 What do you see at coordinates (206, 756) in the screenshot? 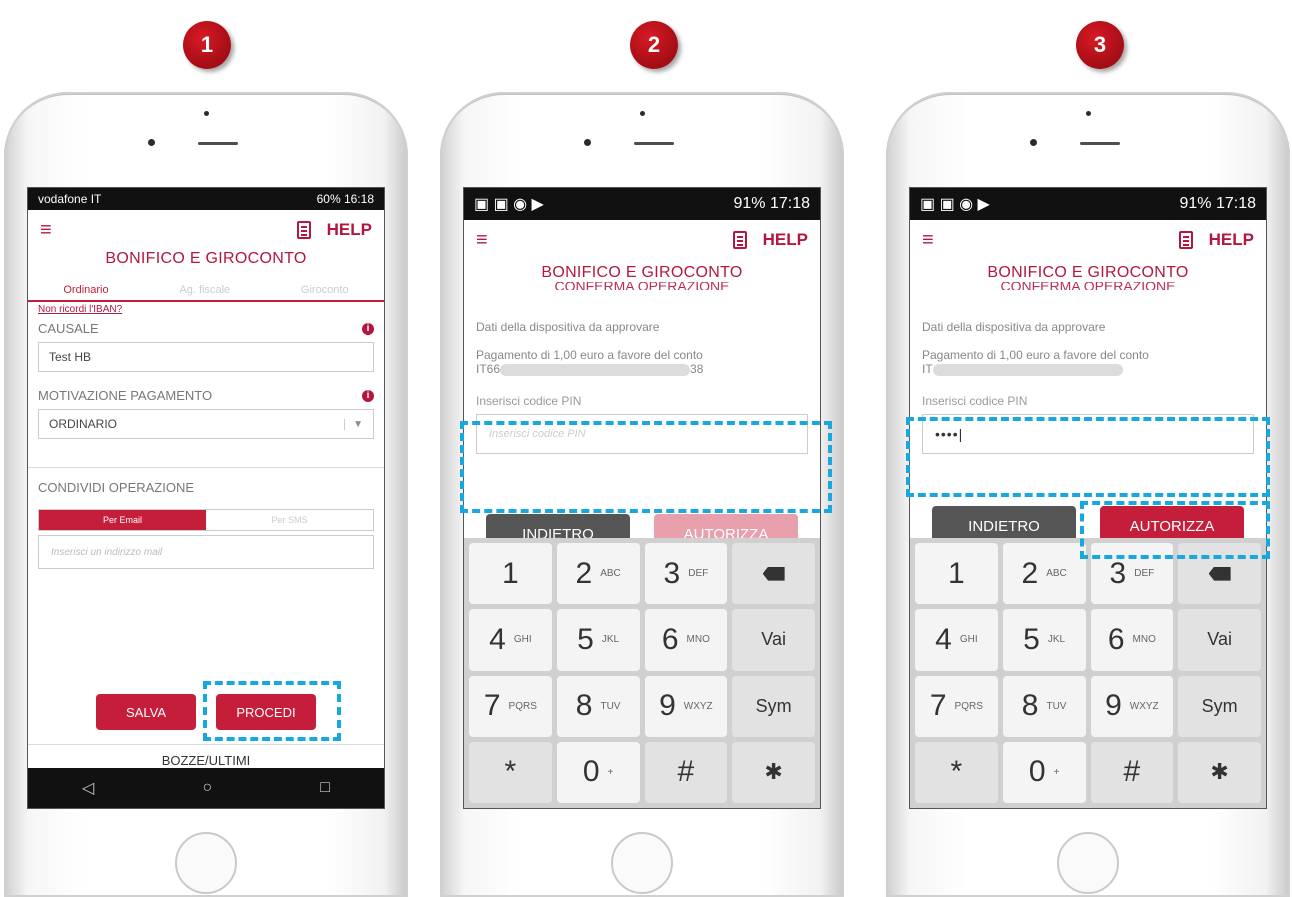
I see `bozze-ultimi-link: BOZZE/ULTIMI` at bounding box center [206, 756].